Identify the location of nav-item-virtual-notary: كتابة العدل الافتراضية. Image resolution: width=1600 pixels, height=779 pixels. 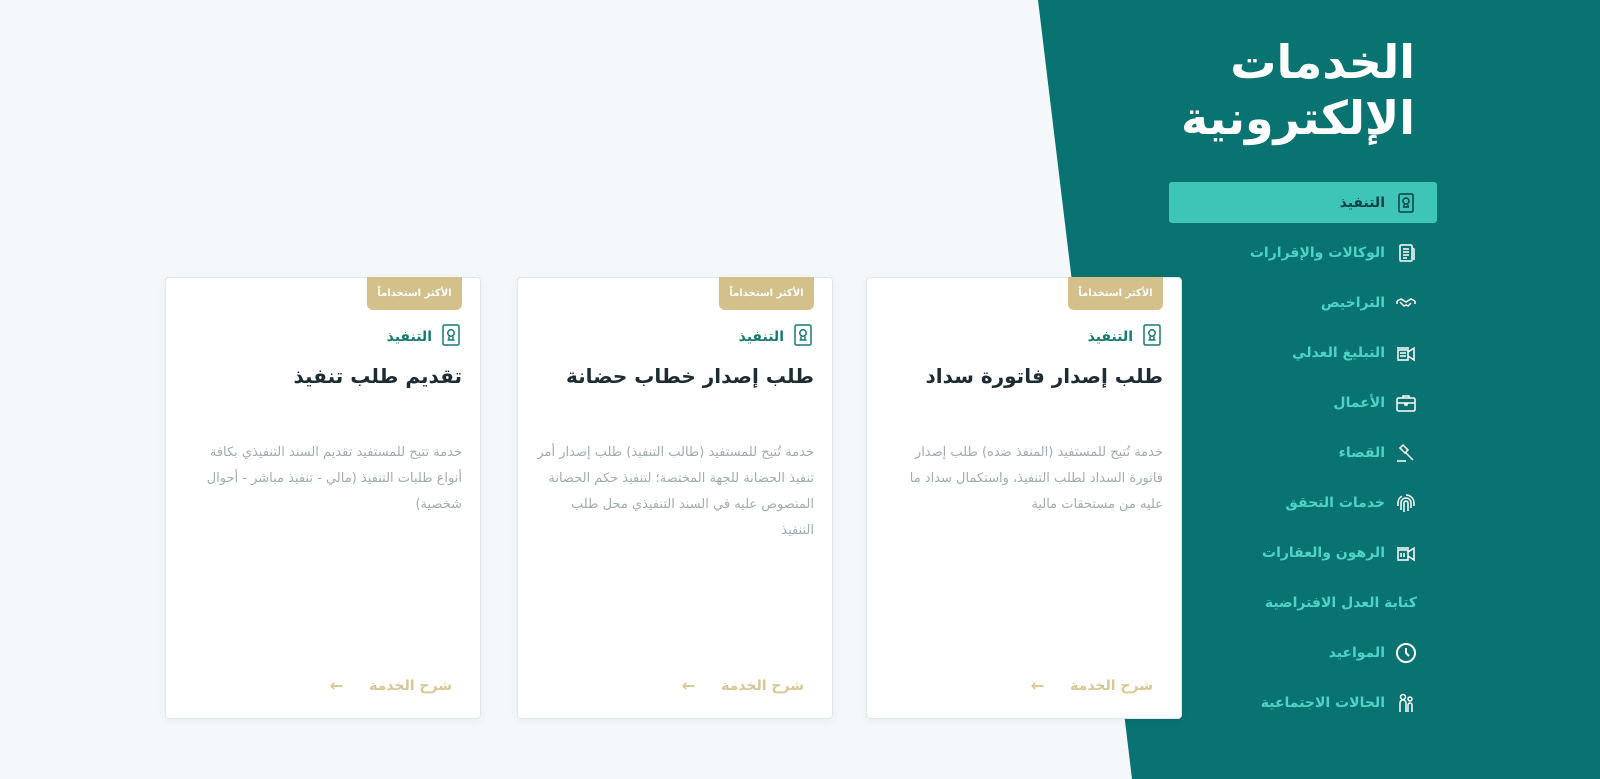
(1303, 602).